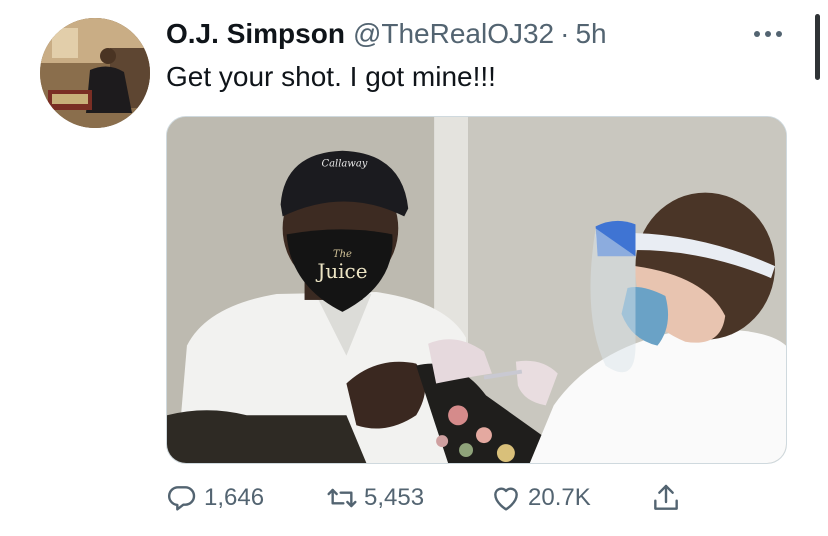 Image resolution: width=828 pixels, height=536 pixels. I want to click on reply-count: 1,646, so click(234, 497).